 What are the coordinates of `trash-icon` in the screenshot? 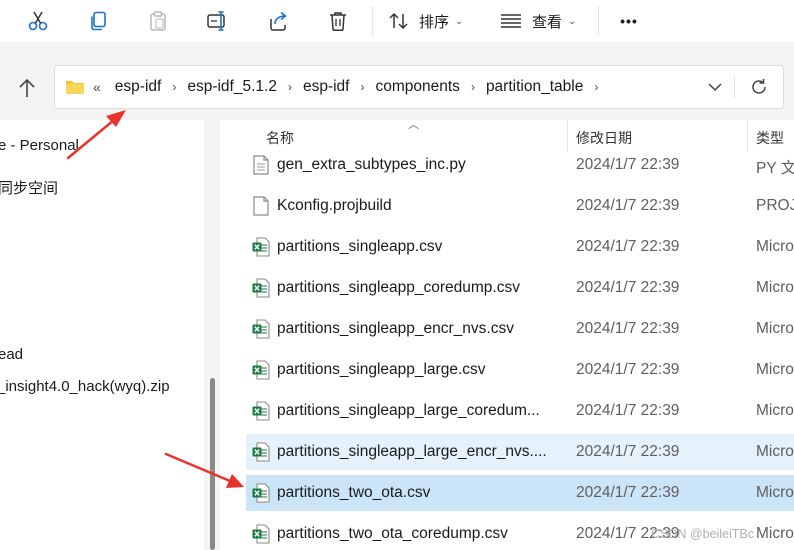 It's located at (338, 22).